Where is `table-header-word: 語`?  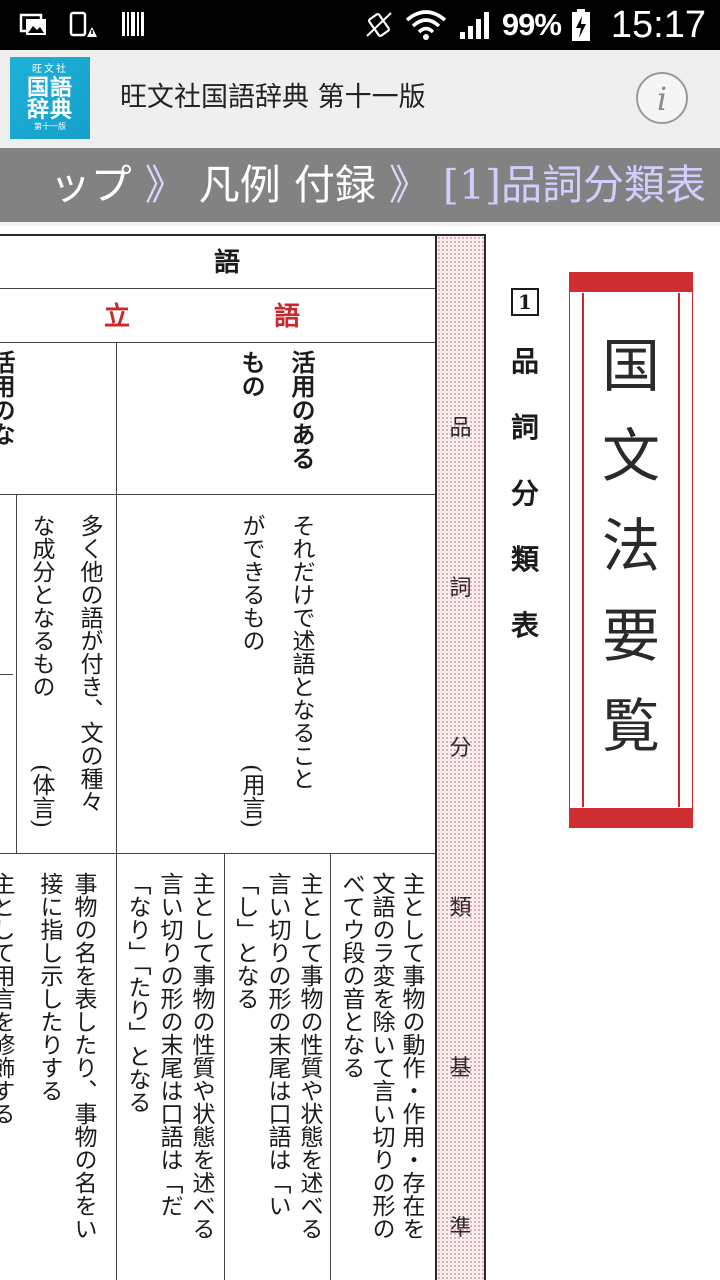
table-header-word: 語 is located at coordinates (227, 263).